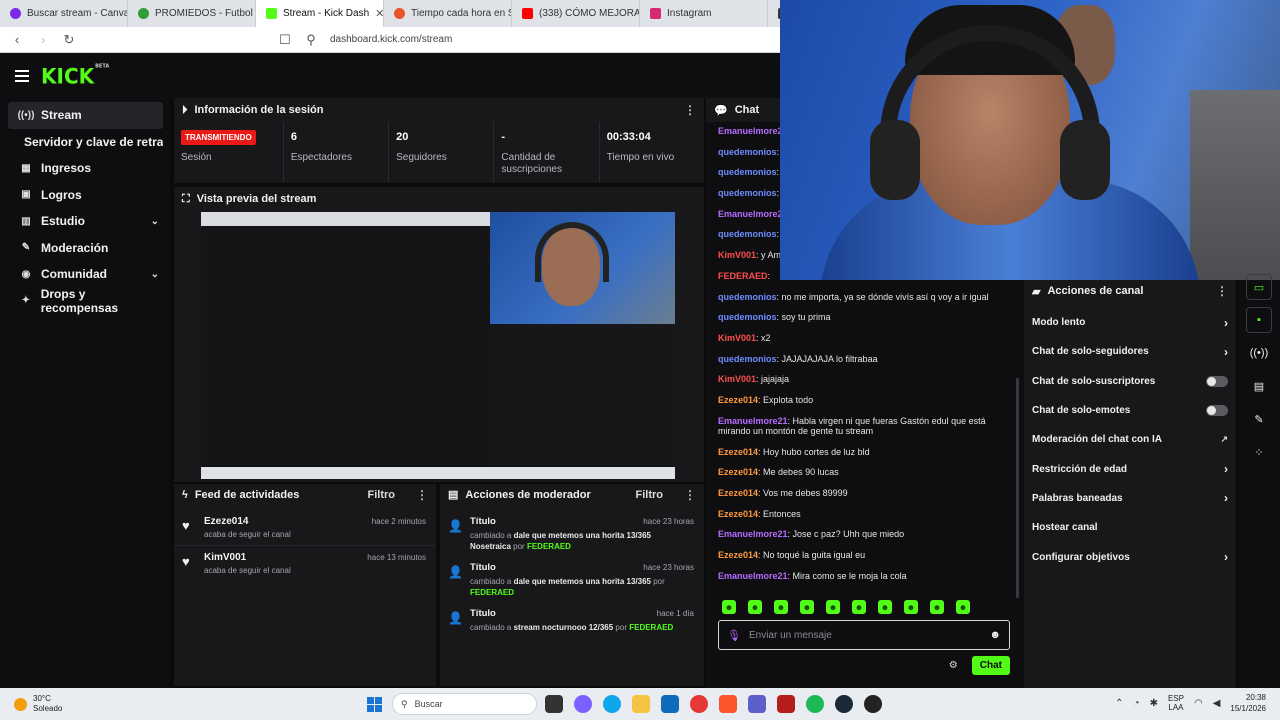 This screenshot has width=1280, height=720. I want to click on chat-username: FEDERAED, so click(743, 276).